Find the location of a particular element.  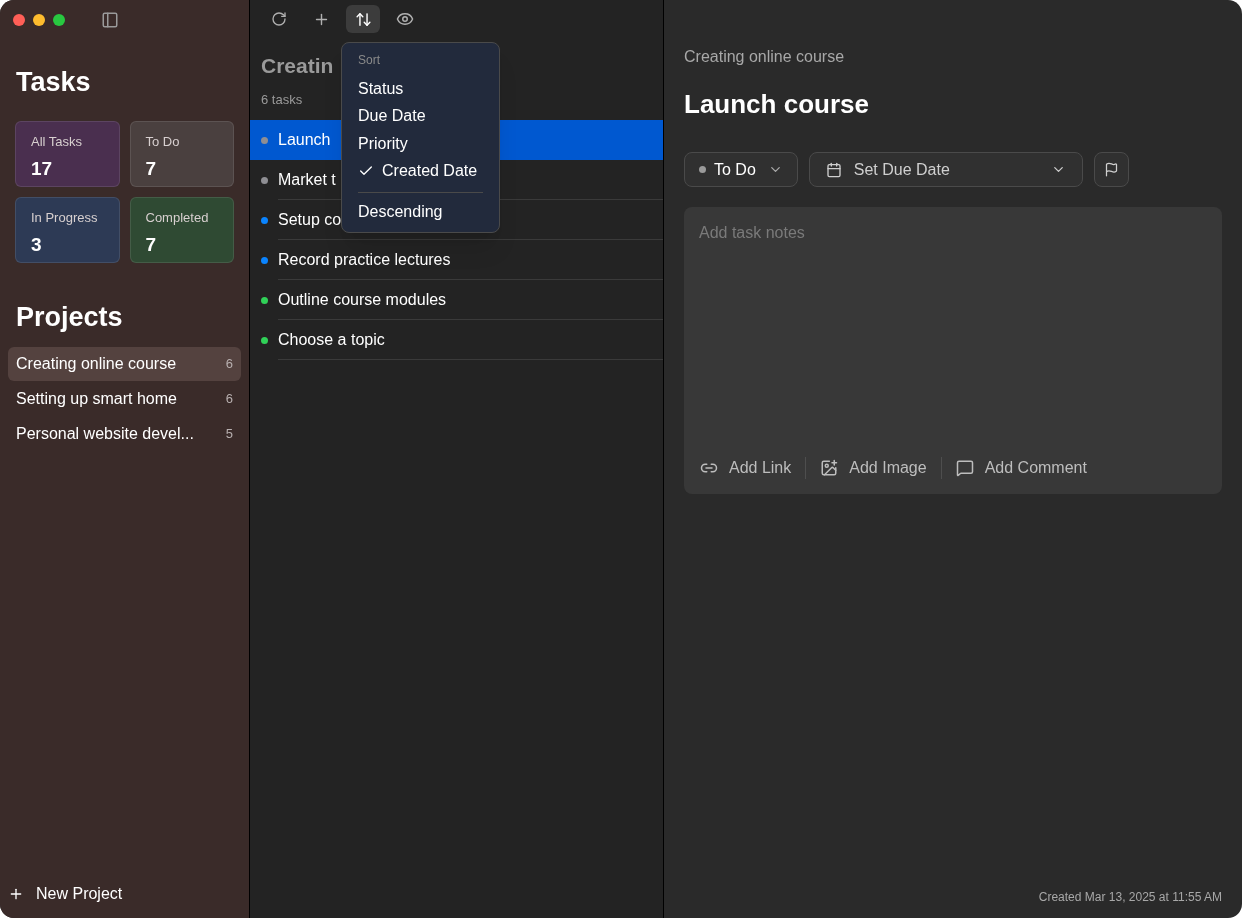

stat-label: All Tasks is located at coordinates (57, 141).